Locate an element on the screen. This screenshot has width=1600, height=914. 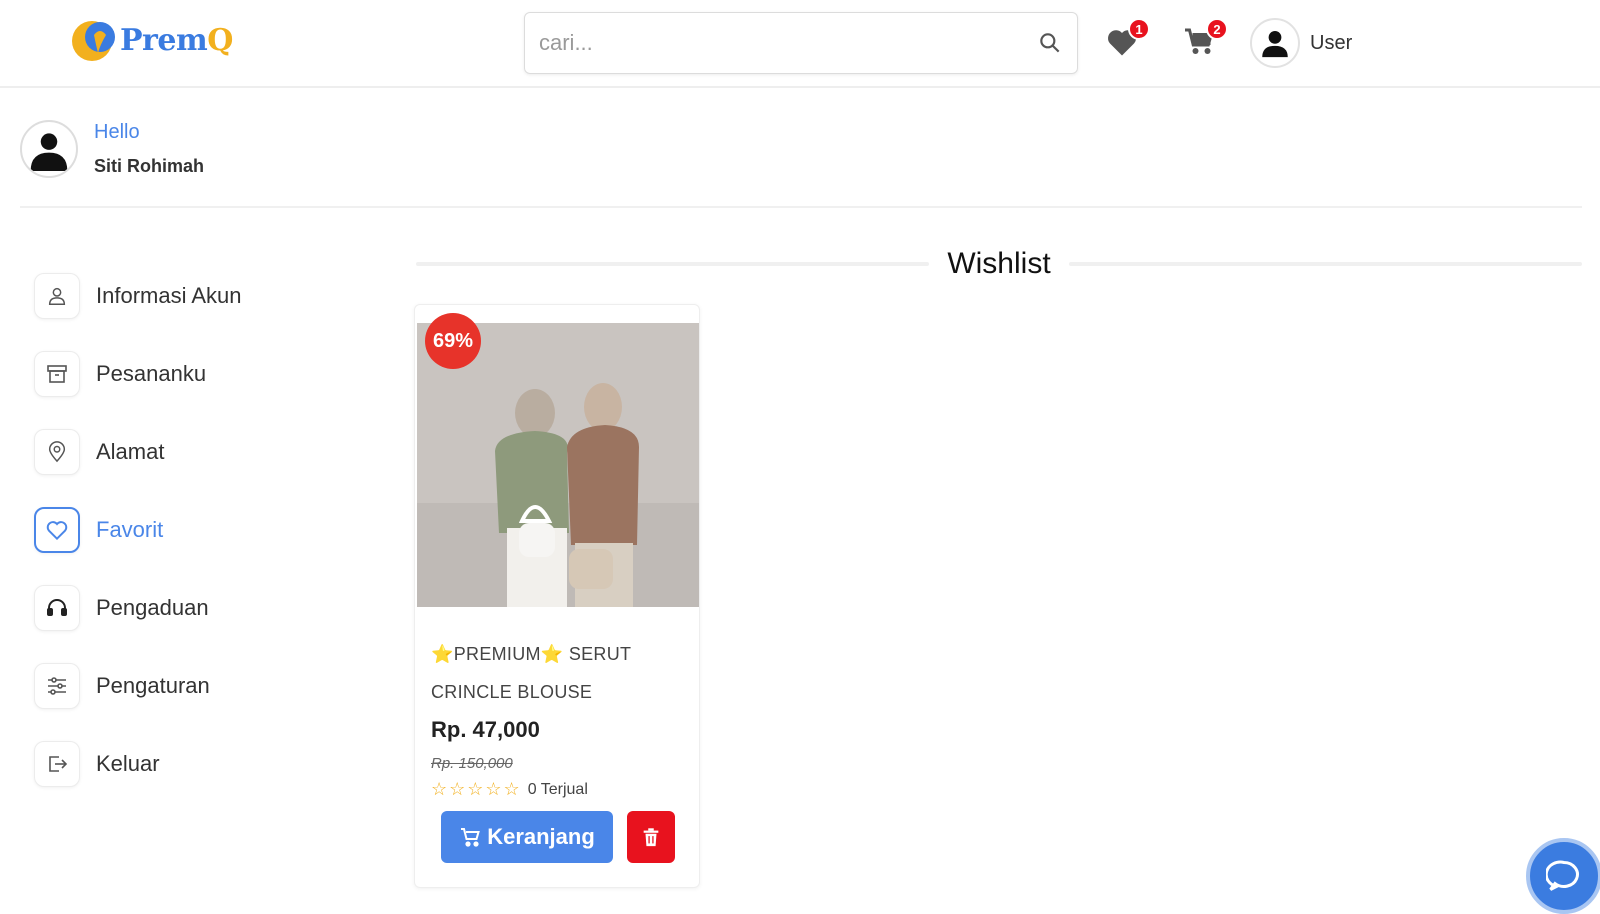
wishlist-heading: Wishlist is located at coordinates (999, 264).